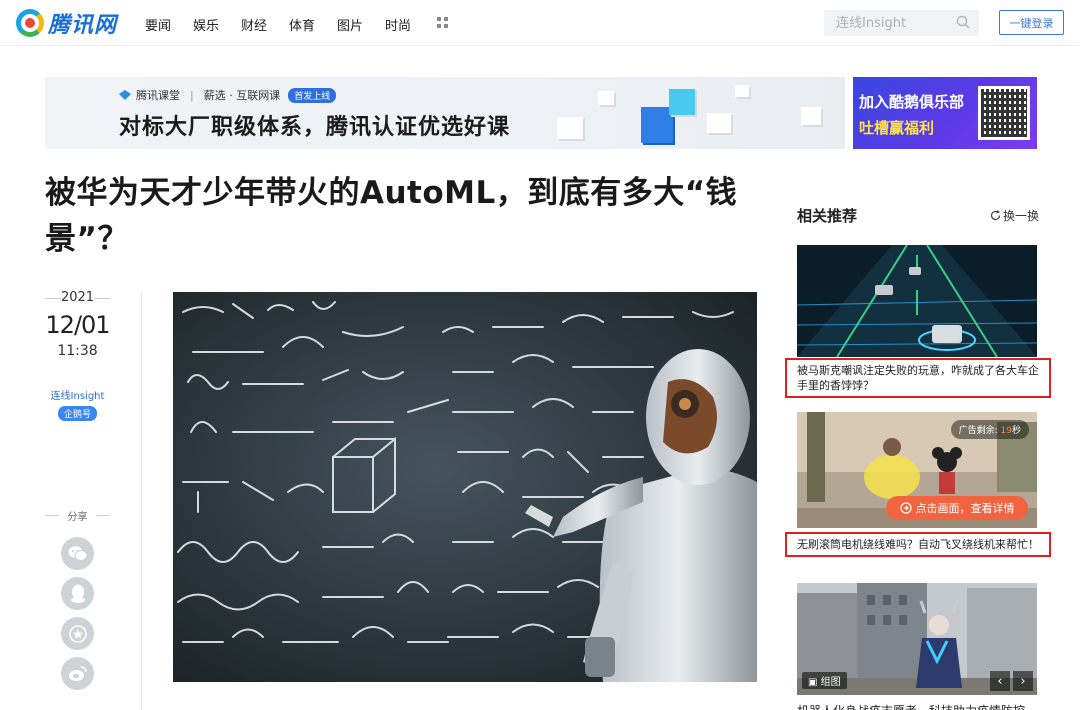  What do you see at coordinates (77, 325) in the screenshot?
I see `publish-date: 12/01` at bounding box center [77, 325].